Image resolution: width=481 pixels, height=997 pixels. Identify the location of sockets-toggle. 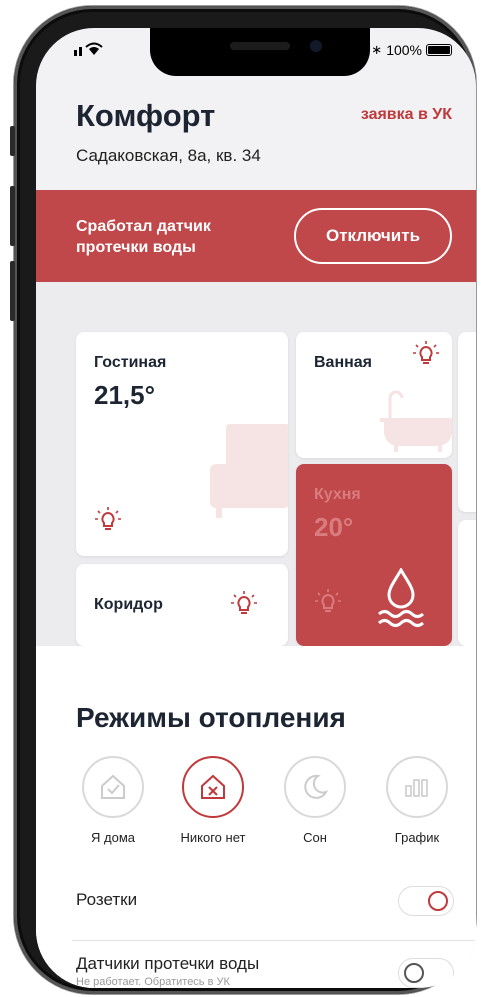
(426, 901).